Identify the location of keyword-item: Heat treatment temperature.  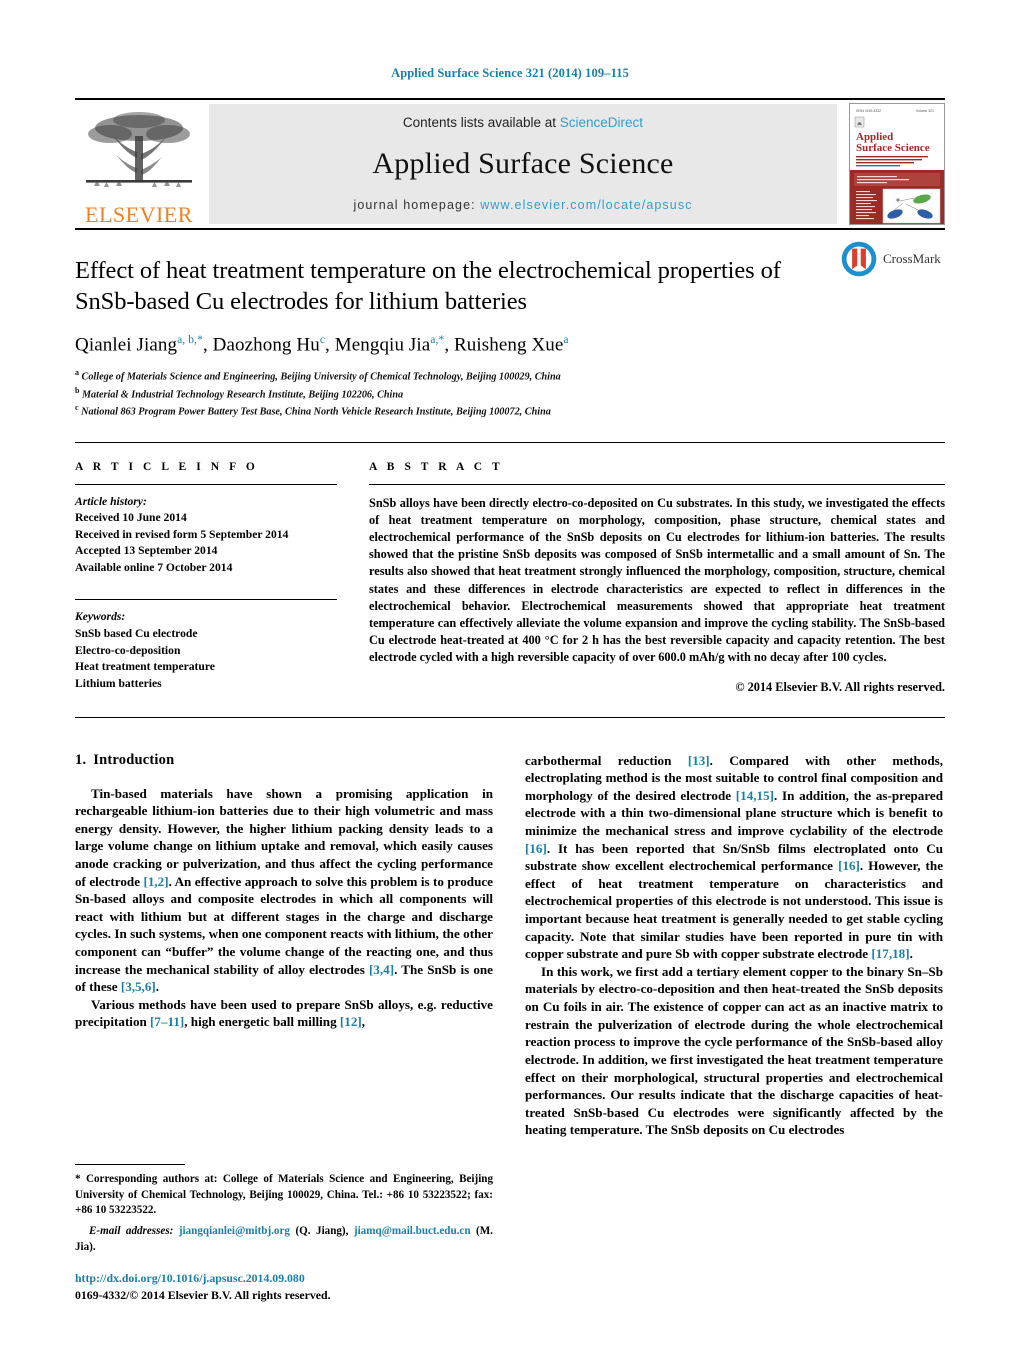
(145, 667).